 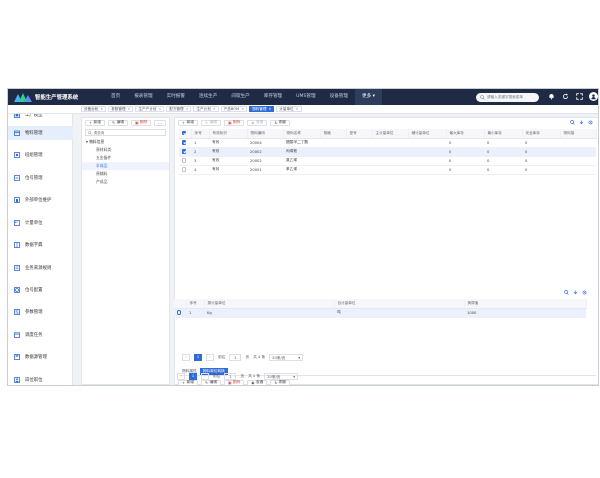 What do you see at coordinates (228, 161) in the screenshot?
I see `row-status: 有效` at bounding box center [228, 161].